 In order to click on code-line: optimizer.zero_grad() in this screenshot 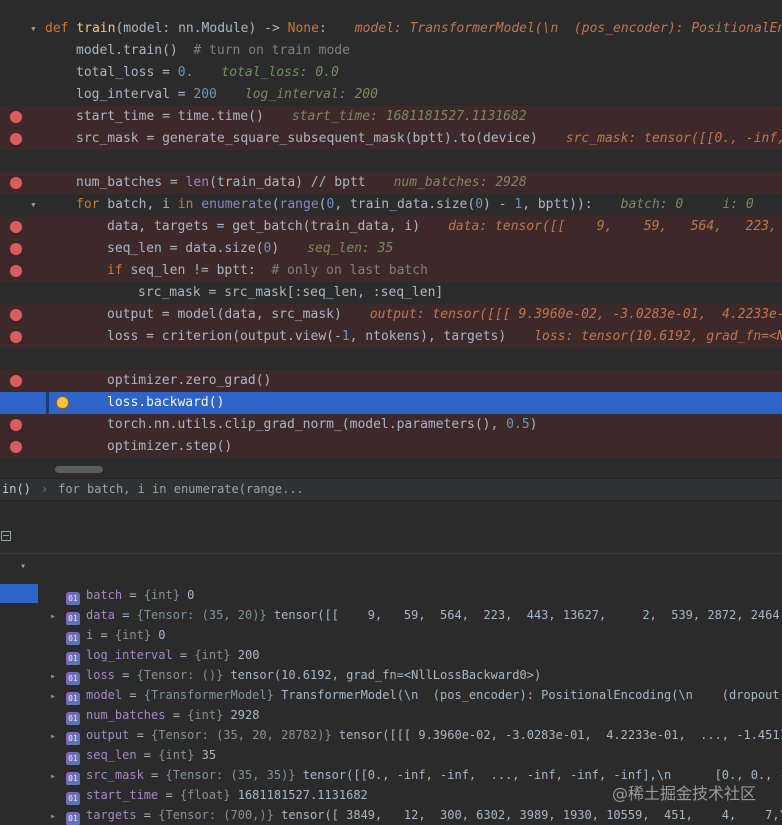, I will do `click(391, 381)`.